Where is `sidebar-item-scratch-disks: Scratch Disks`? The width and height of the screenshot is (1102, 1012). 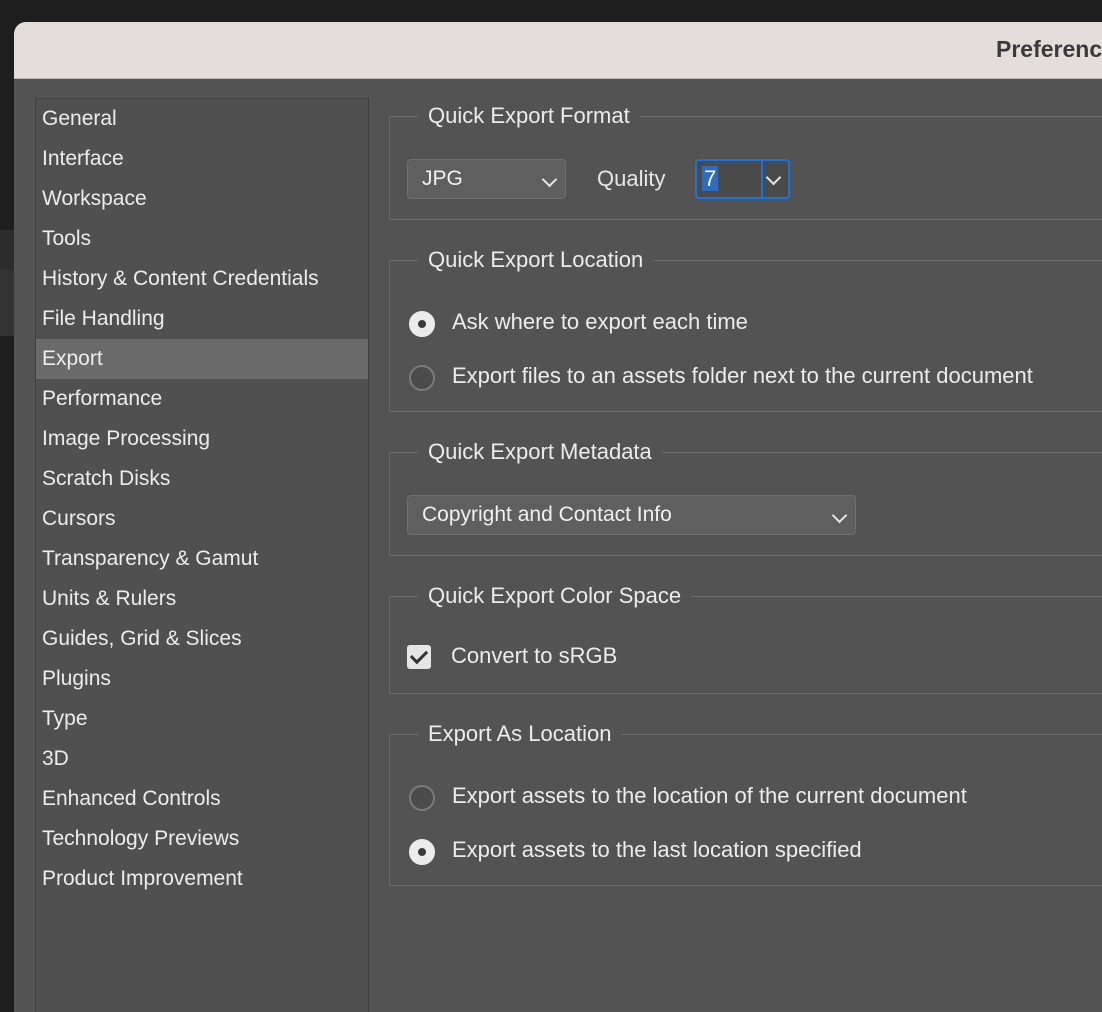 sidebar-item-scratch-disks: Scratch Disks is located at coordinates (202, 479).